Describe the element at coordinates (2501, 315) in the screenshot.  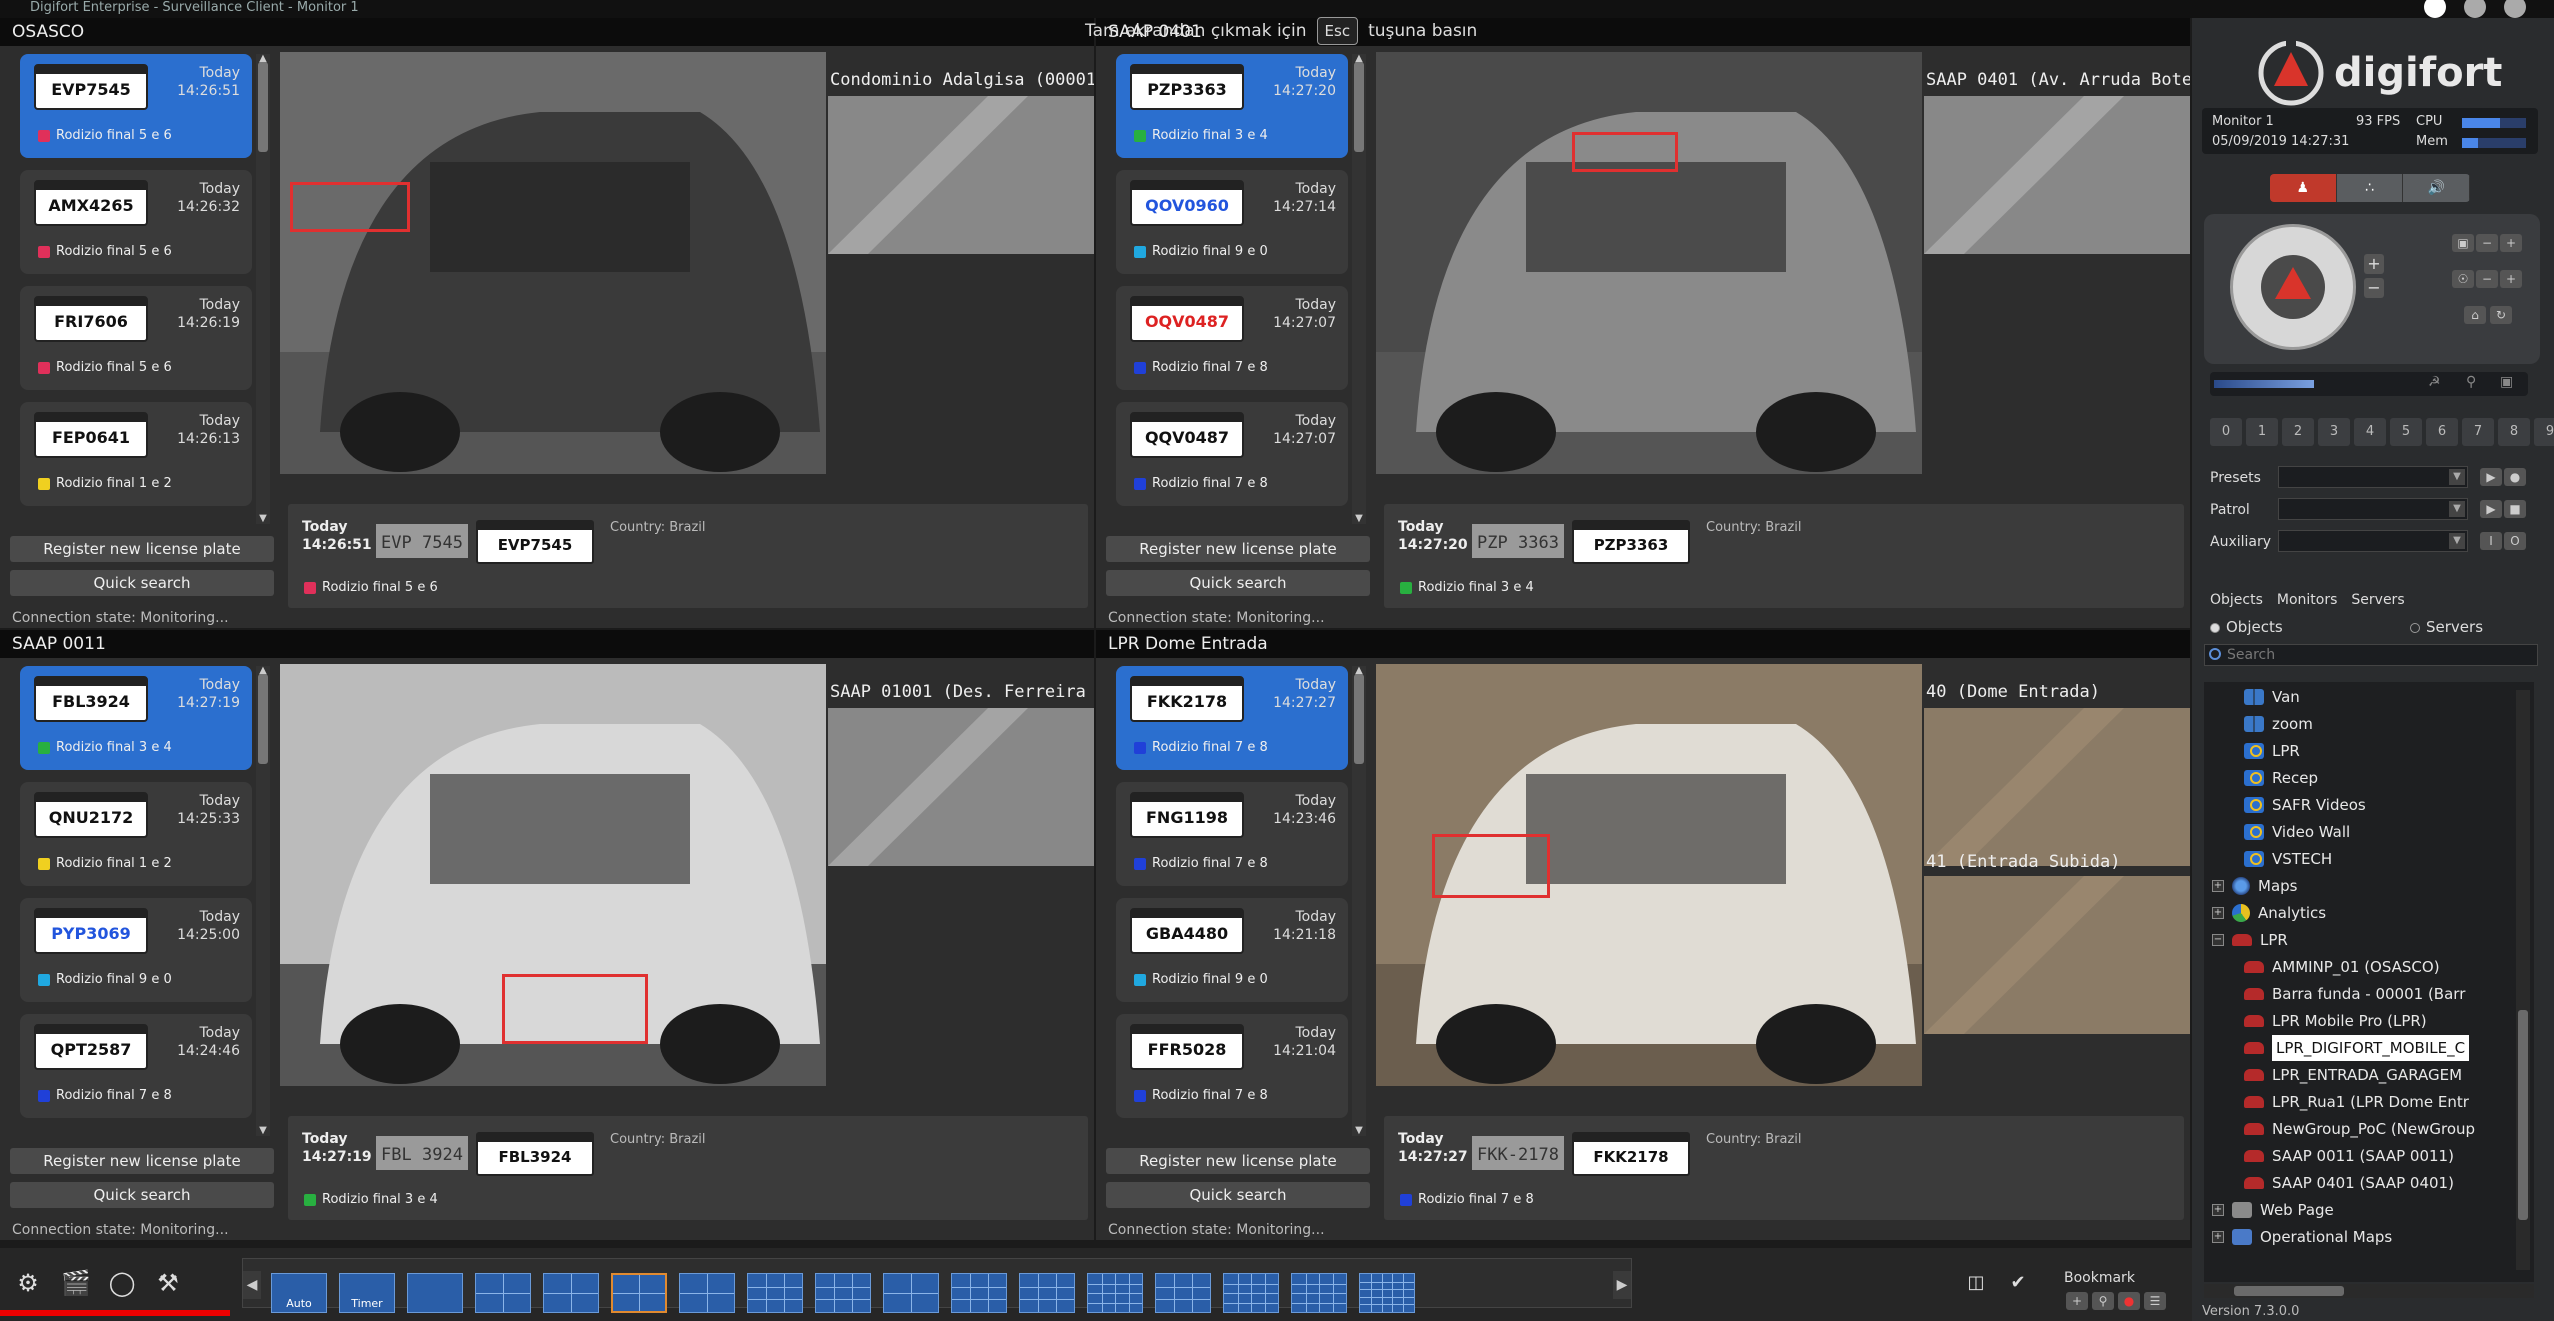
I see `auto-icon: ↻` at that location.